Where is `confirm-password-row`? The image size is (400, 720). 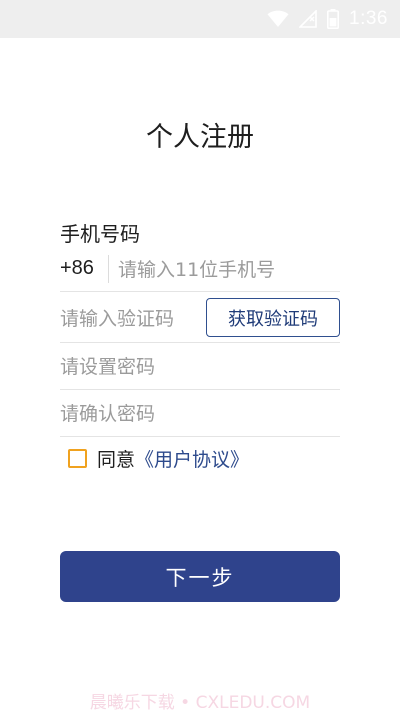
confirm-password-row is located at coordinates (200, 414).